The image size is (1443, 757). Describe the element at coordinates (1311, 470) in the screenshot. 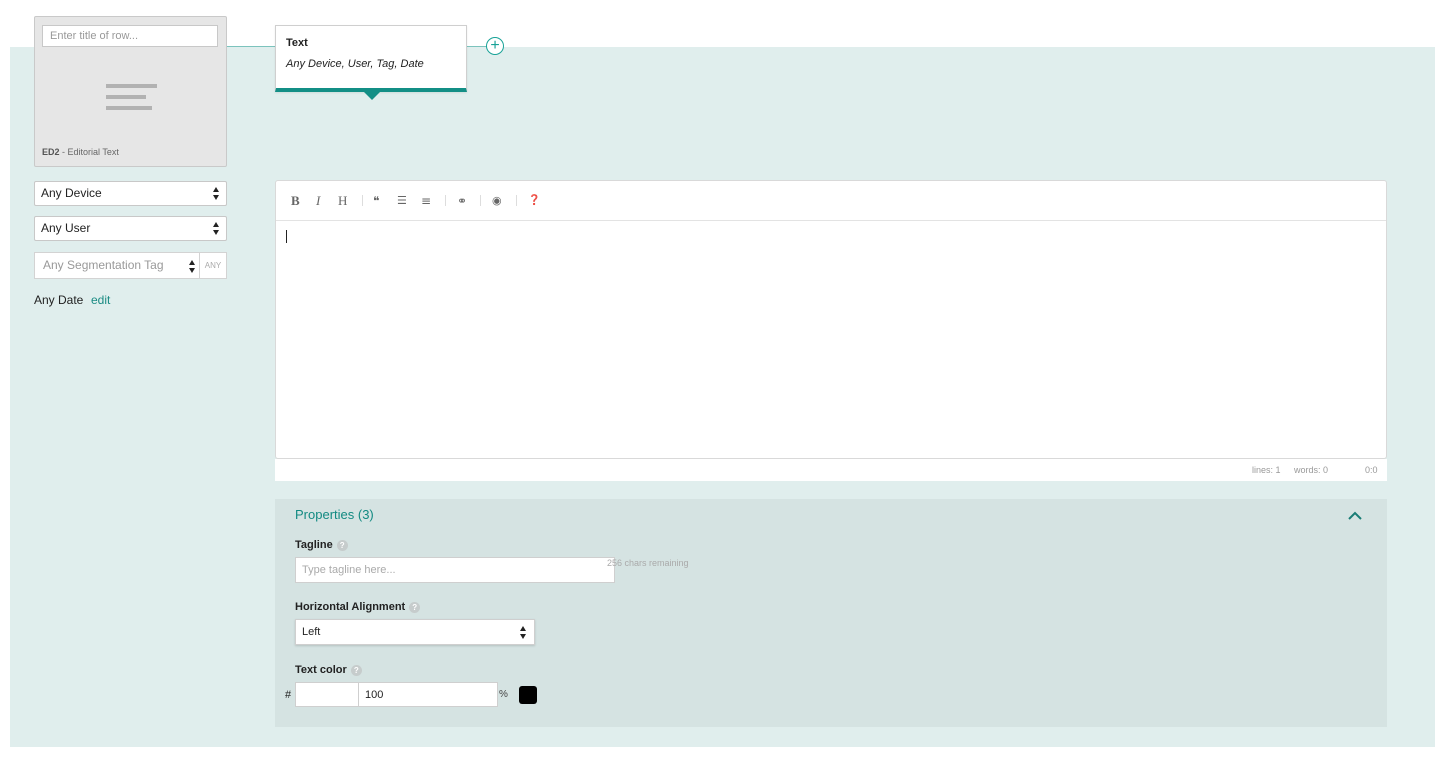

I see `status-words: words: 0` at that location.